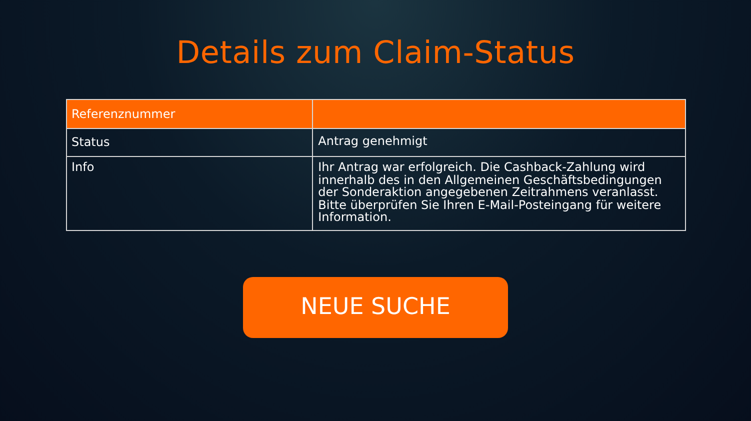 The height and width of the screenshot is (421, 751). I want to click on page-title: Details zum Claim-Status, so click(375, 53).